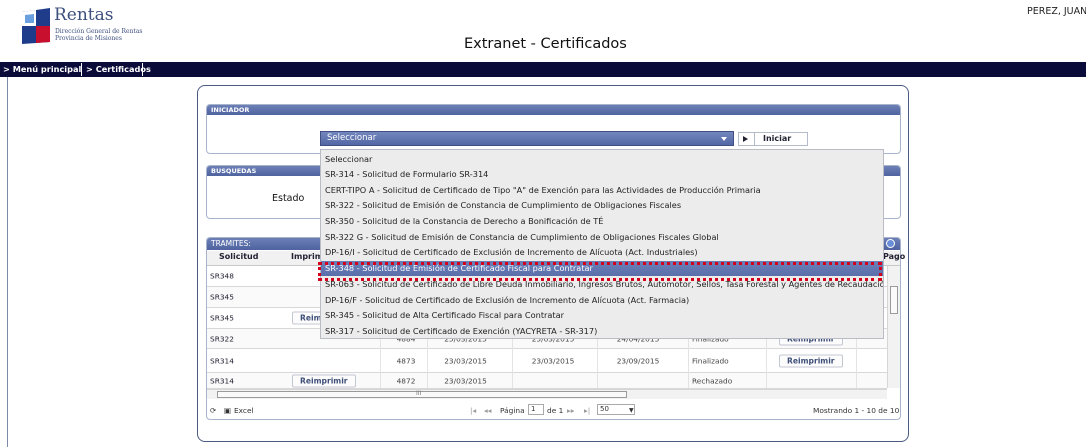 This screenshot has height=447, width=1086. What do you see at coordinates (117, 69) in the screenshot?
I see `nav-item-certificados: > Certificados` at bounding box center [117, 69].